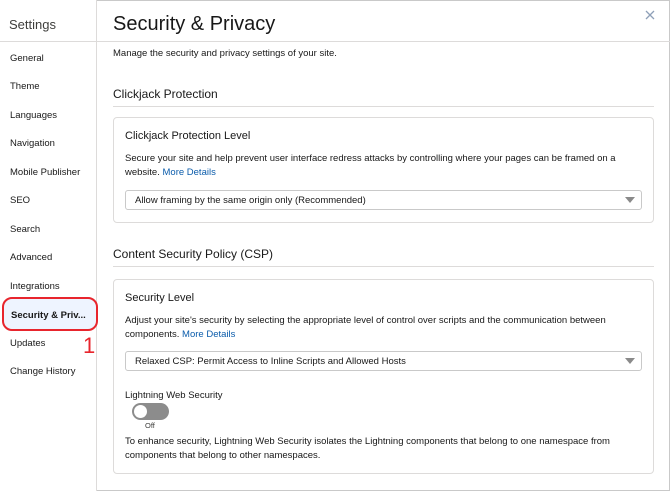 Image resolution: width=670 pixels, height=491 pixels. I want to click on sidebar-item-change-history: Change History, so click(42, 371).